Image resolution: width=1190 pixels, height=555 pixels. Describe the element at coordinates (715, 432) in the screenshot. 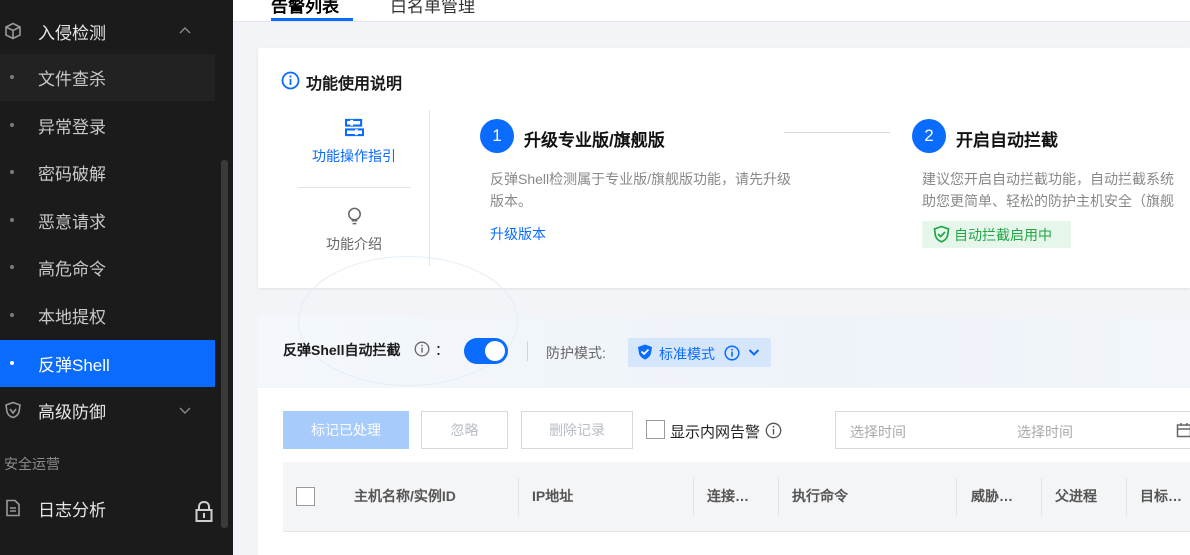

I see `show-intranet-label: 显示内网告警` at that location.